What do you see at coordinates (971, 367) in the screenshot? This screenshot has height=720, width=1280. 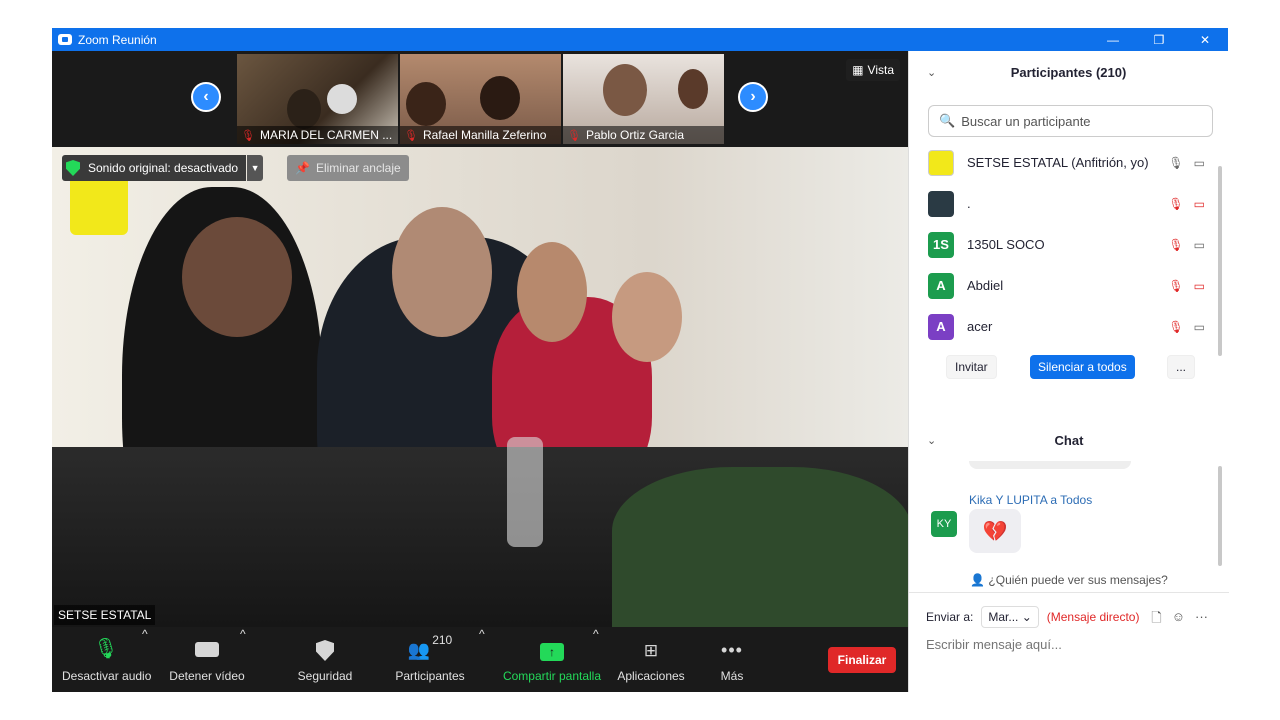 I see `invite-button: Invitar` at bounding box center [971, 367].